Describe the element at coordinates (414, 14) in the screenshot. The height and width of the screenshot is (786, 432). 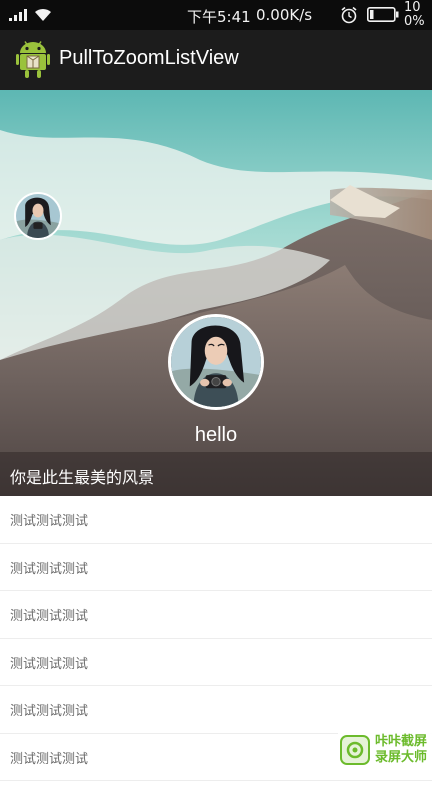
I see `battery-percent: 10 0%` at that location.